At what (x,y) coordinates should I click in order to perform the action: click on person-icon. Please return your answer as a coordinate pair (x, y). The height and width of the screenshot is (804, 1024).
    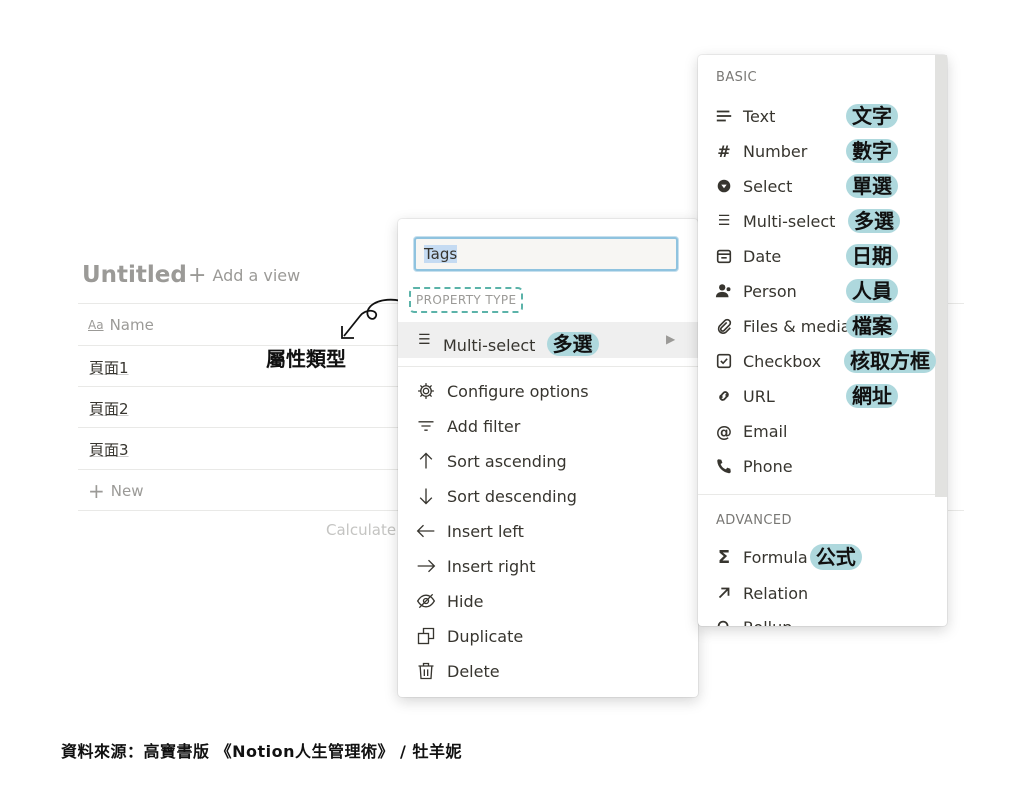
    Looking at the image, I should click on (724, 291).